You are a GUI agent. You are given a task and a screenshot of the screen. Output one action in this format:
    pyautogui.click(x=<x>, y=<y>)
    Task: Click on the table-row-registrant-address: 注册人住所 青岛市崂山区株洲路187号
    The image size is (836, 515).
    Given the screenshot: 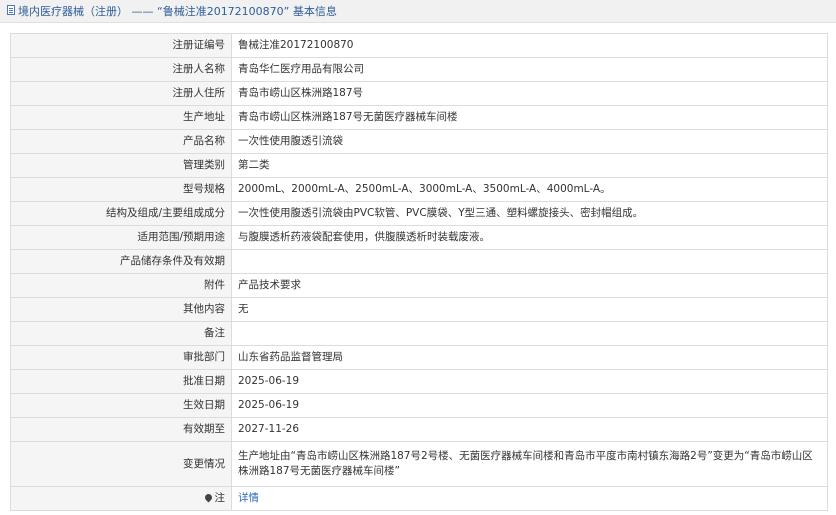 What is the action you would take?
    pyautogui.click(x=419, y=93)
    